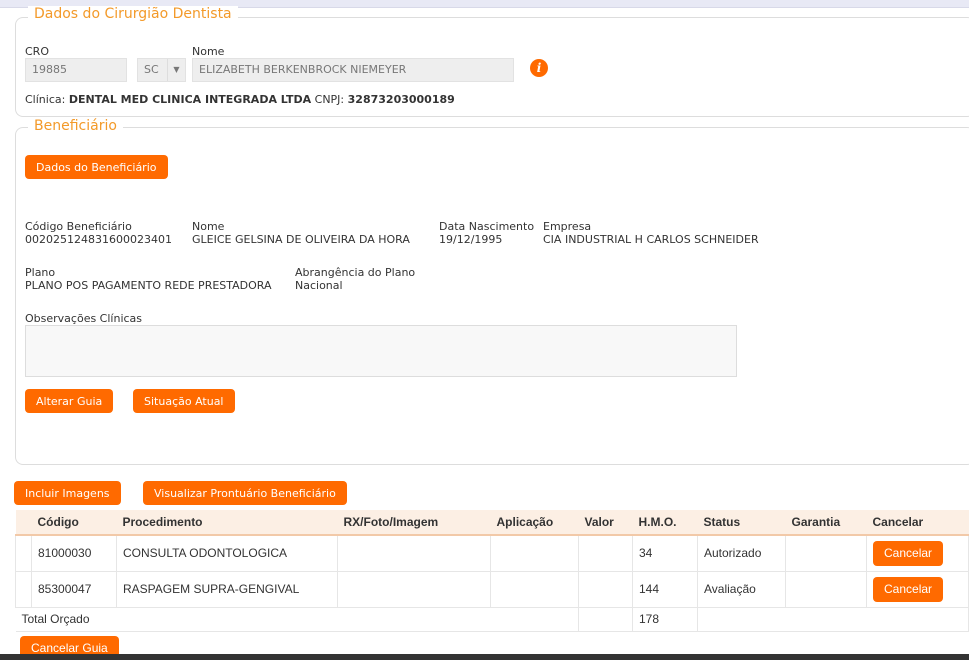 This screenshot has width=969, height=660. Describe the element at coordinates (297, 619) in the screenshot. I see `total-label: Total Orçado` at that location.